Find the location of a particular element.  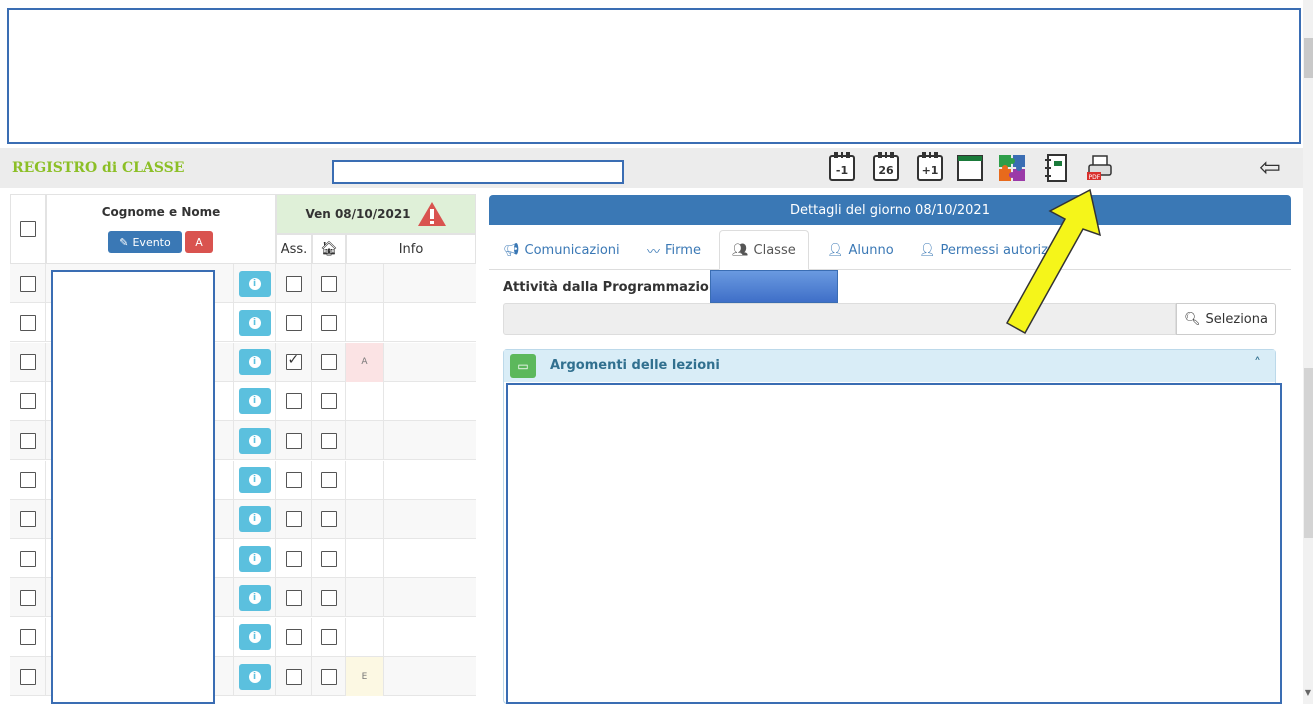

warning-icon is located at coordinates (432, 214).